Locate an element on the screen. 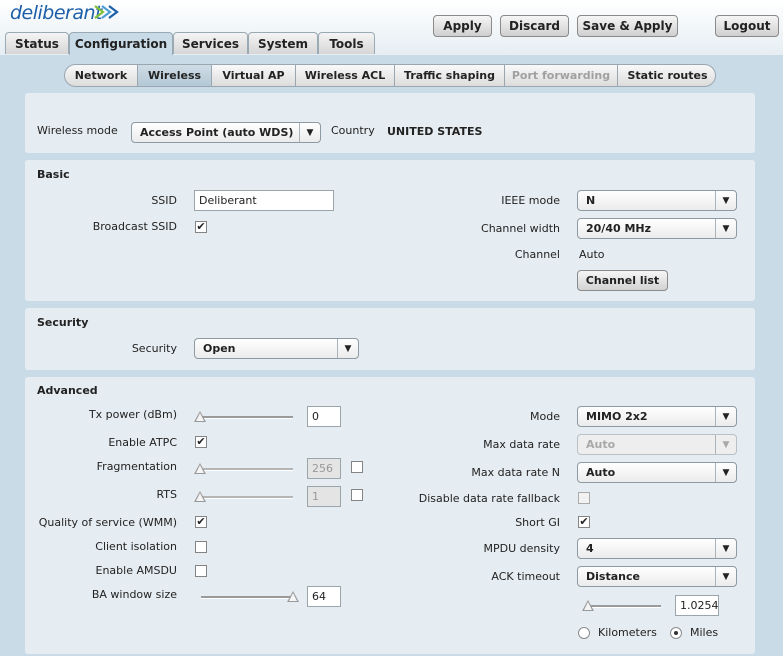 The image size is (783, 656). wireless-mode-select: Access Point (auto WDS) ▼ is located at coordinates (226, 132).